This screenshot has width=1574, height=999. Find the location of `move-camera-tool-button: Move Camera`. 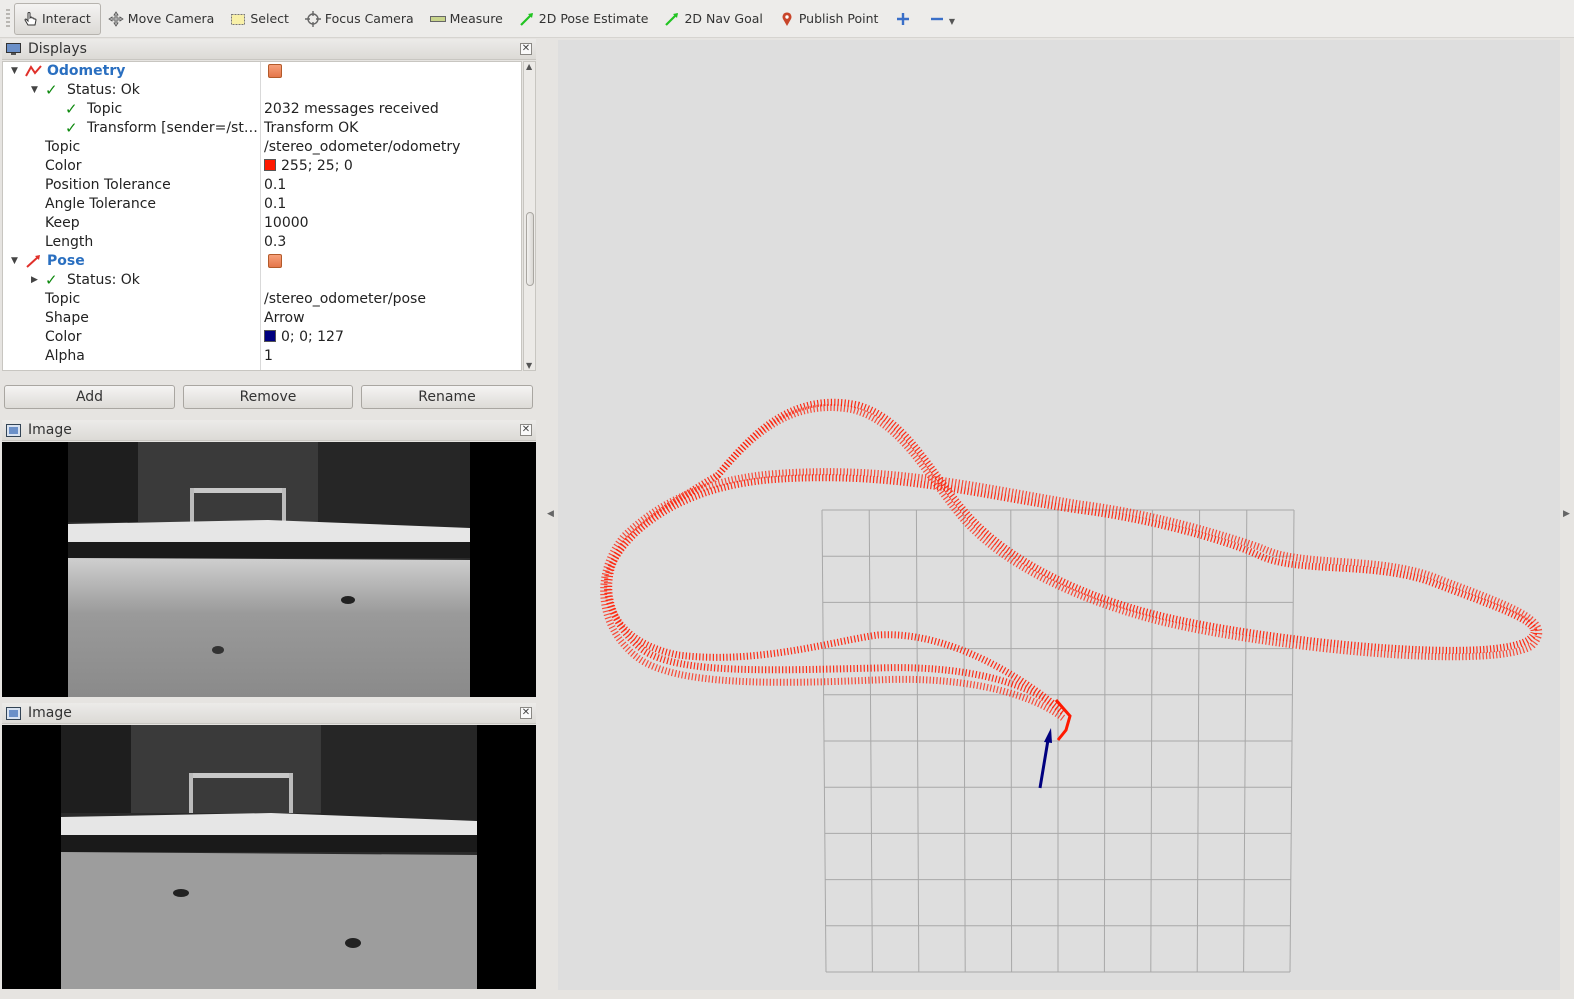

move-camera-tool-button: Move Camera is located at coordinates (162, 19).